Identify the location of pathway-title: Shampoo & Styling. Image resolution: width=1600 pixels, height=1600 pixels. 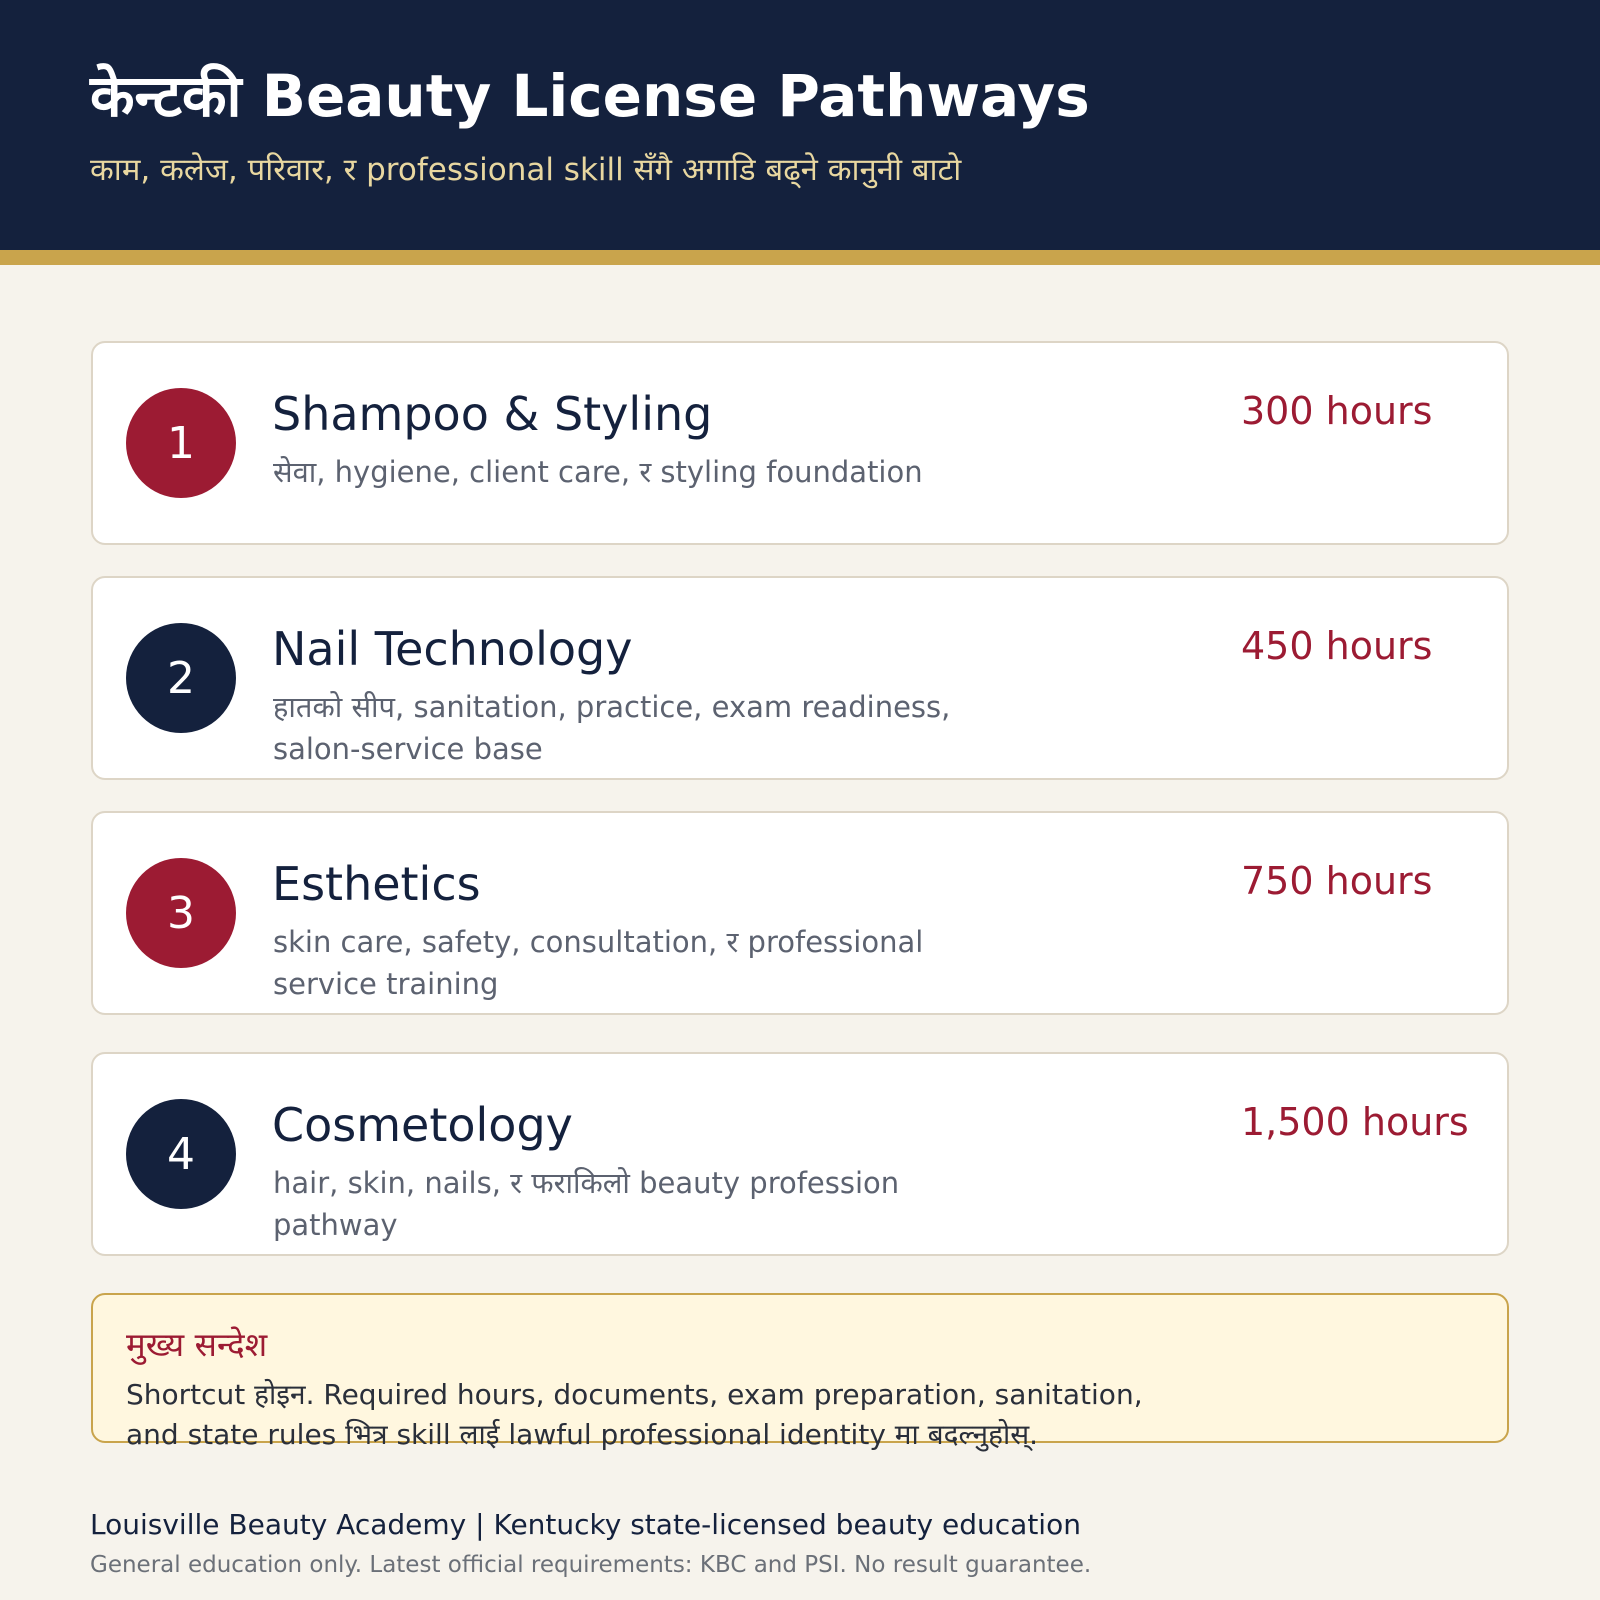
(492, 414).